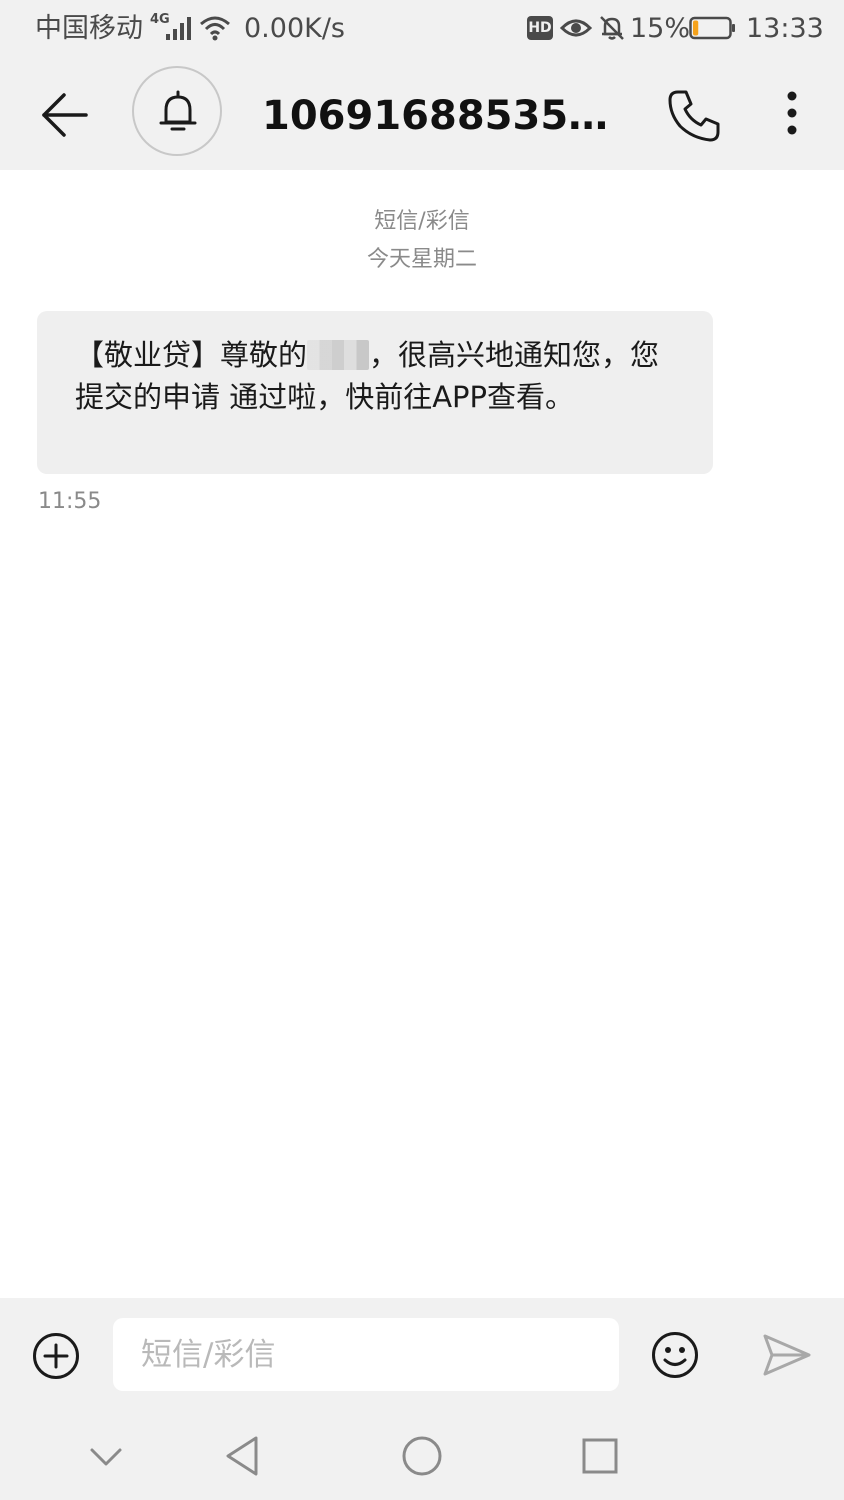  I want to click on nav-recent-icon, so click(600, 1456).